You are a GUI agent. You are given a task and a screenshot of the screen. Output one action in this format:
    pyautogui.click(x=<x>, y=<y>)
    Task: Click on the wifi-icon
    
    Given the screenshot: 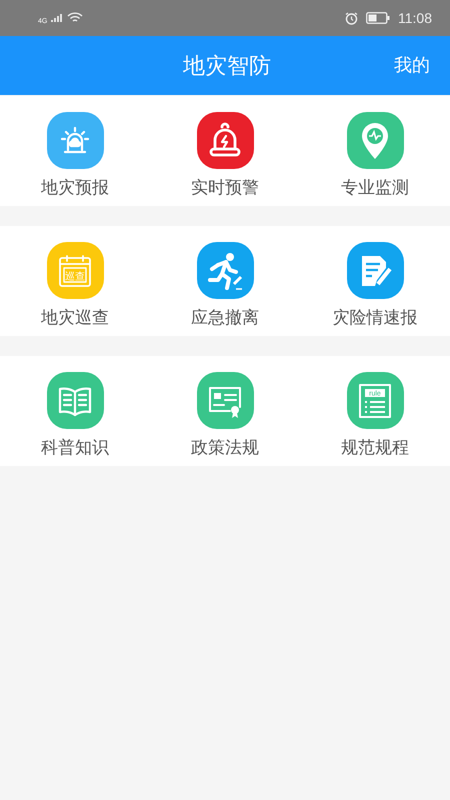 What is the action you would take?
    pyautogui.click(x=75, y=18)
    